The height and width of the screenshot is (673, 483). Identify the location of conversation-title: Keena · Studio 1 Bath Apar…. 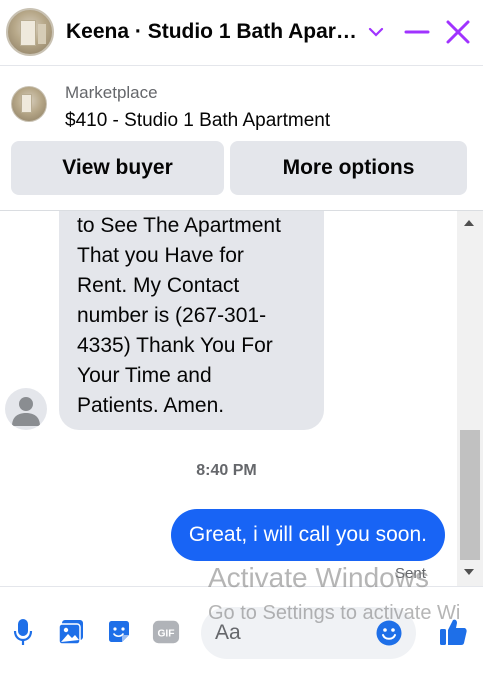
(211, 32).